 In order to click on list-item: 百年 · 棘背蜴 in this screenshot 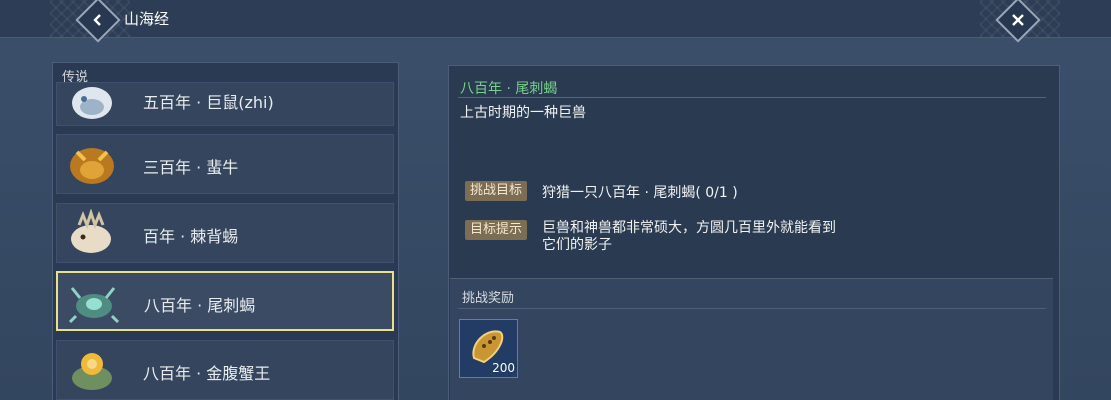, I will do `click(225, 233)`.